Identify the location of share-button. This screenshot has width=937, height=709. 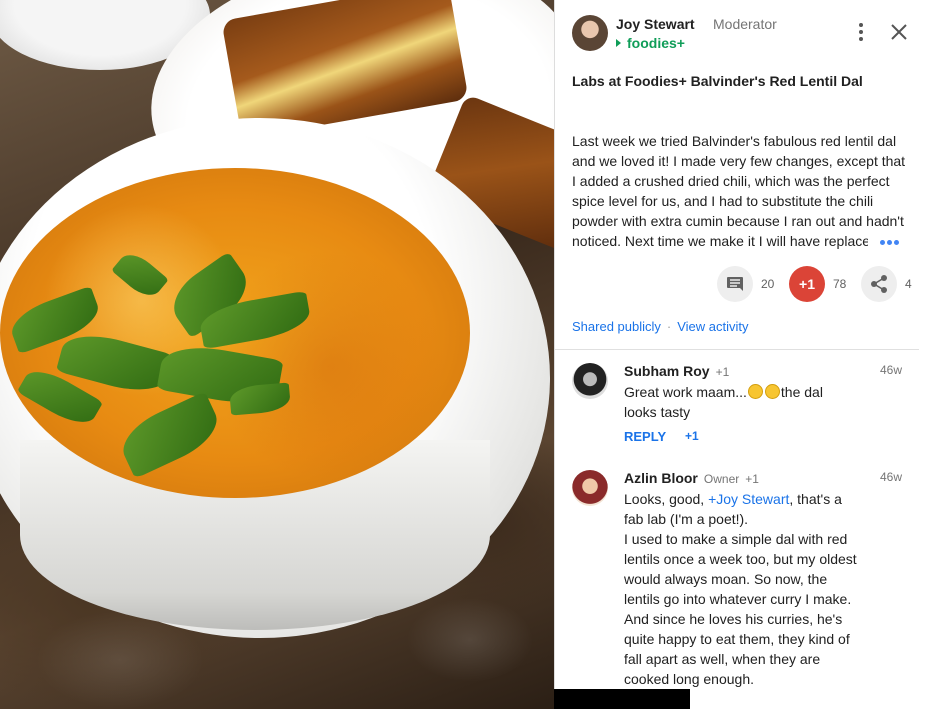
(879, 284).